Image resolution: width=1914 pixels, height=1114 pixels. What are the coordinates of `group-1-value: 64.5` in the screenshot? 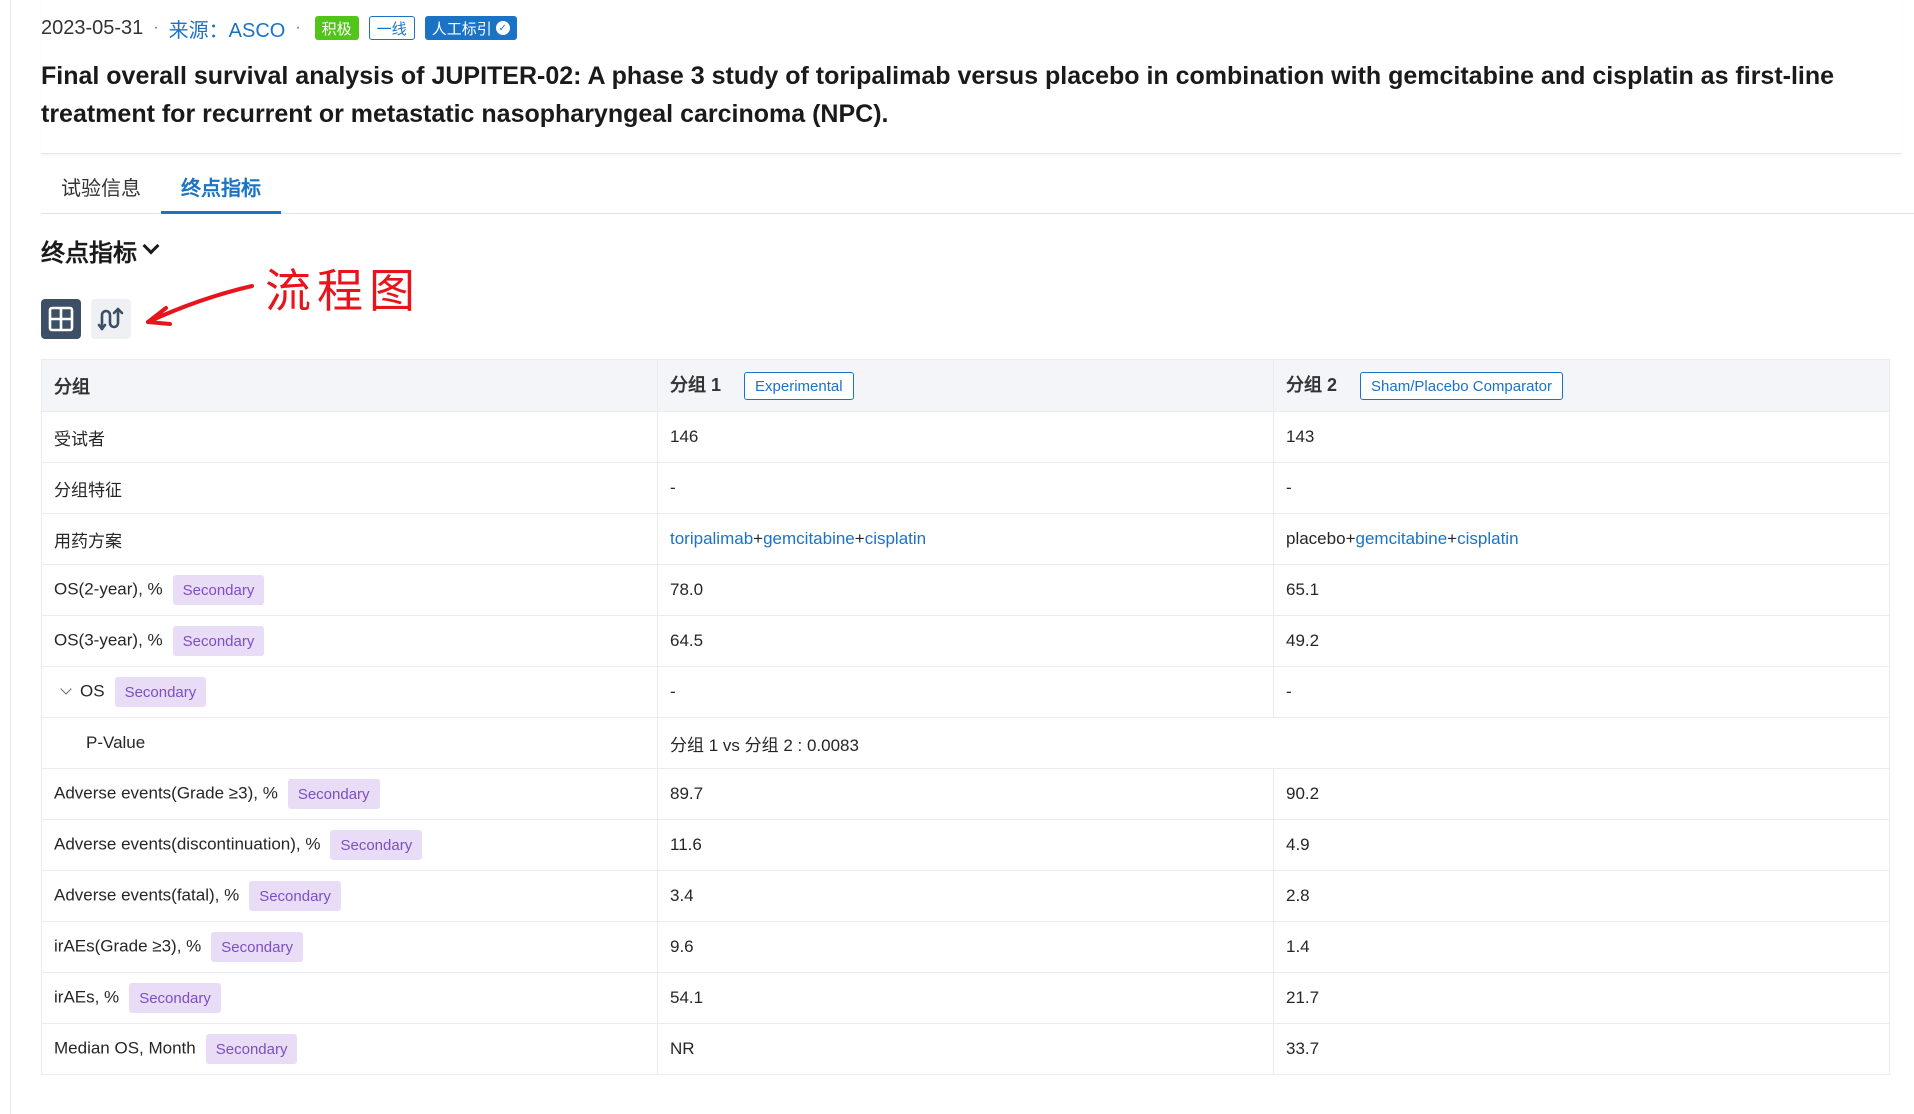 It's located at (965, 641).